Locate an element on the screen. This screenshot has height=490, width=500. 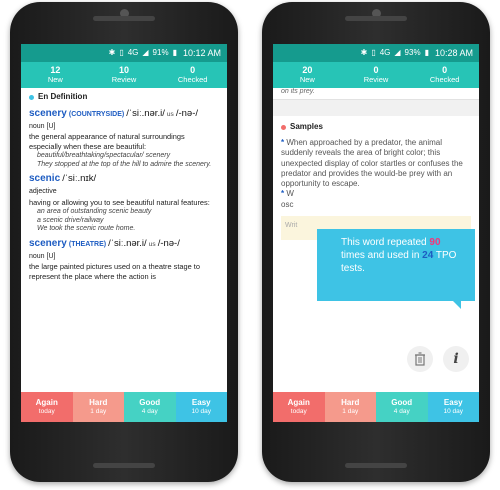
easy-interval: 10 day is located at coordinates (453, 411).